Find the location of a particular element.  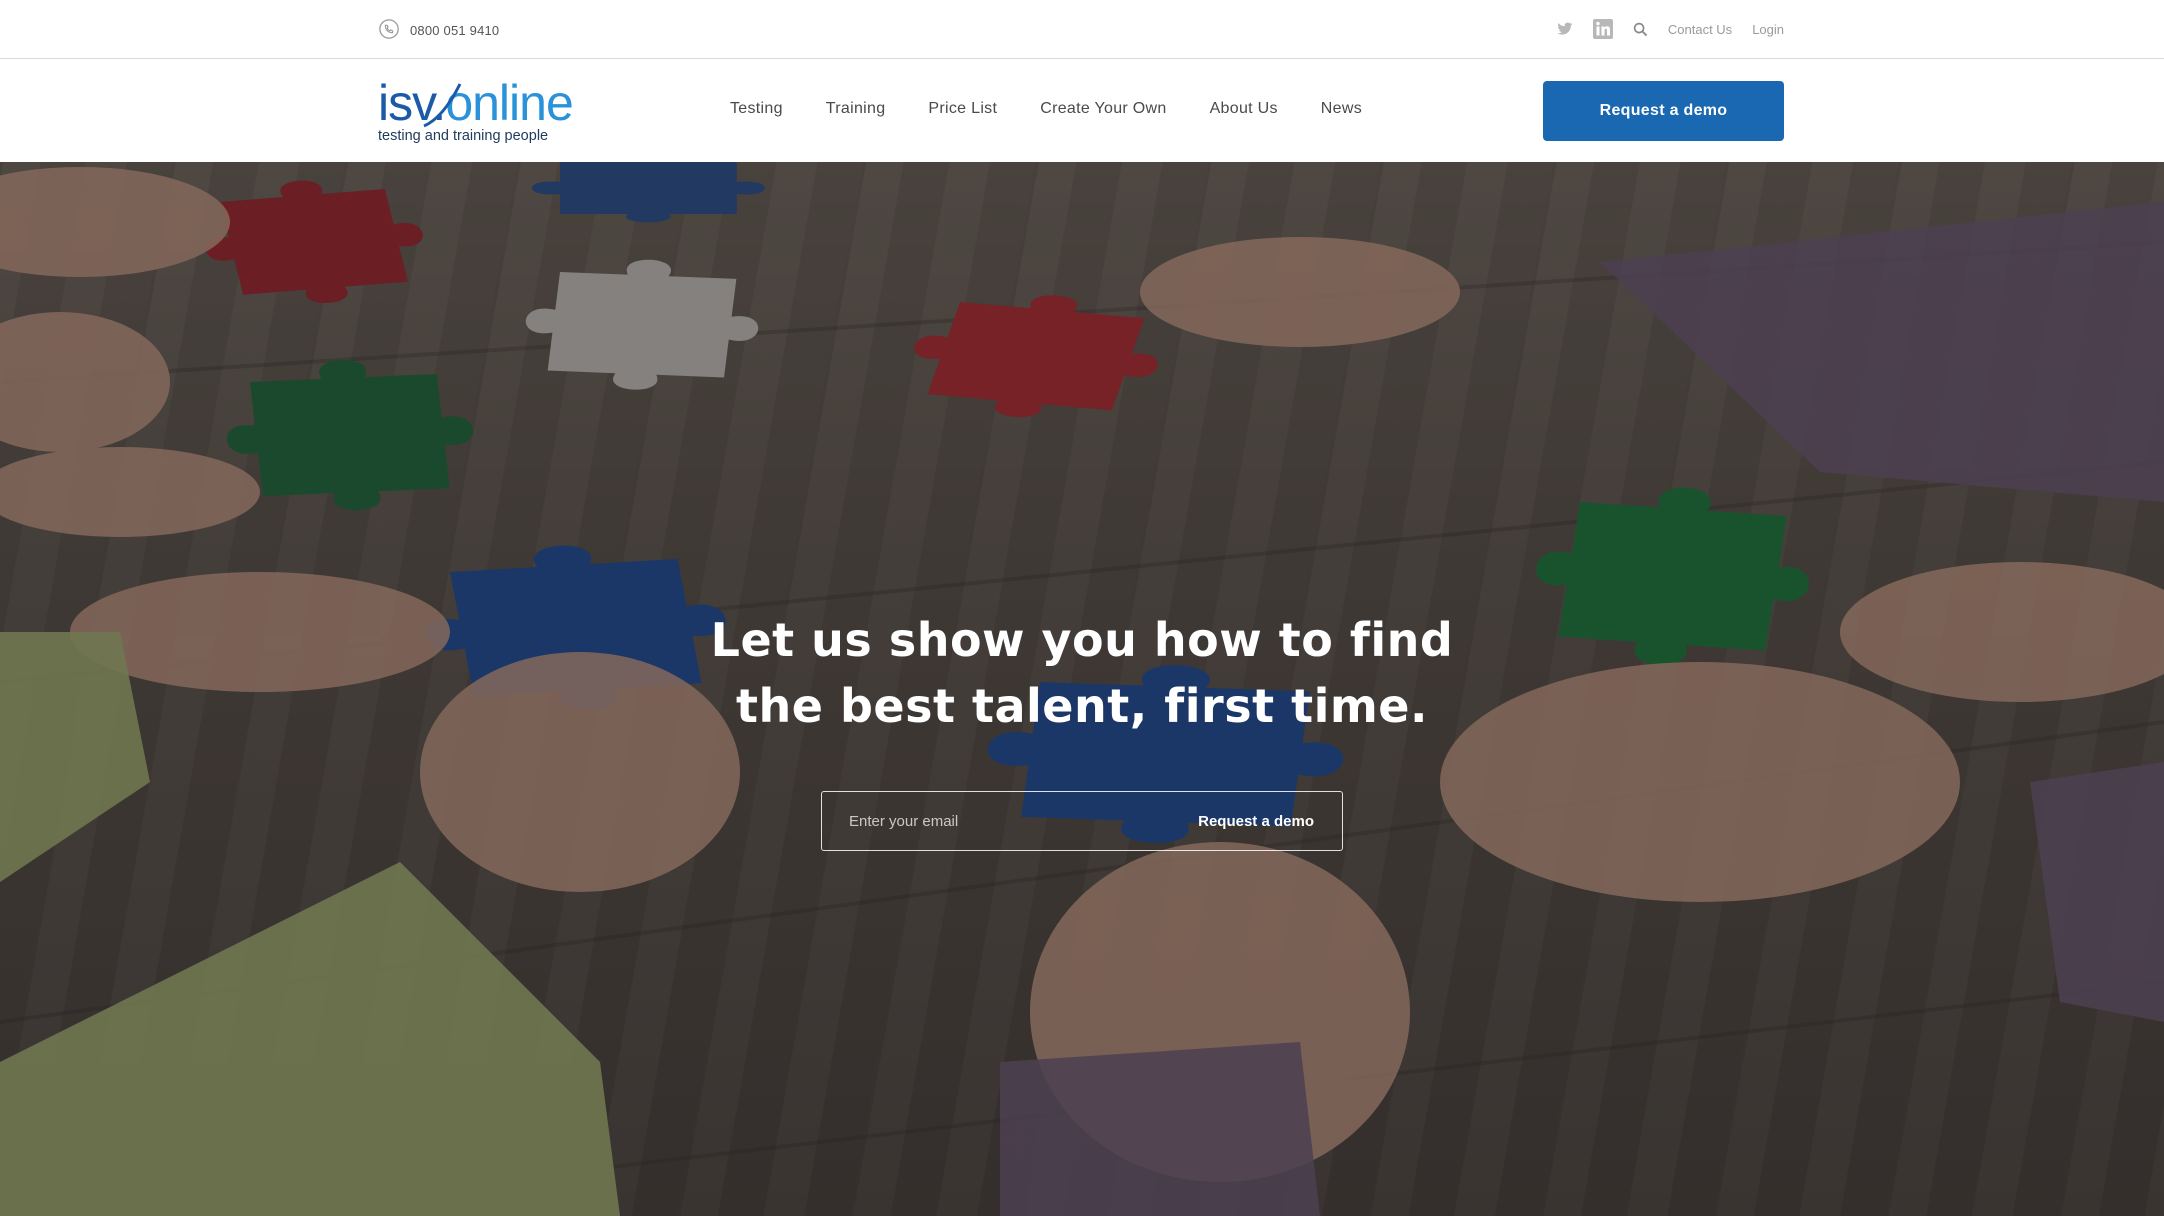

twitter-icon is located at coordinates (1565, 29).